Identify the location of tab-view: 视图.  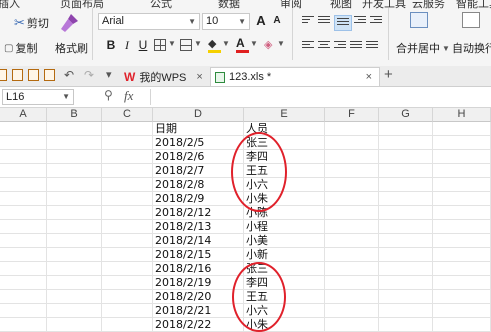
(341, 5).